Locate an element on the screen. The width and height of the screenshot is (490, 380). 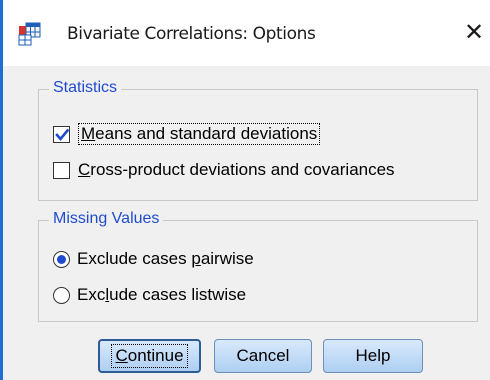
help-button: Help is located at coordinates (373, 356).